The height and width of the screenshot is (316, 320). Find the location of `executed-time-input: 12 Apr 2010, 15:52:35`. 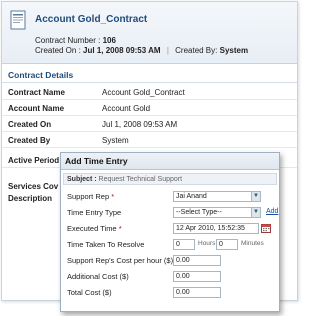

executed-time-input: 12 Apr 2010, 15:52:35 is located at coordinates (216, 228).